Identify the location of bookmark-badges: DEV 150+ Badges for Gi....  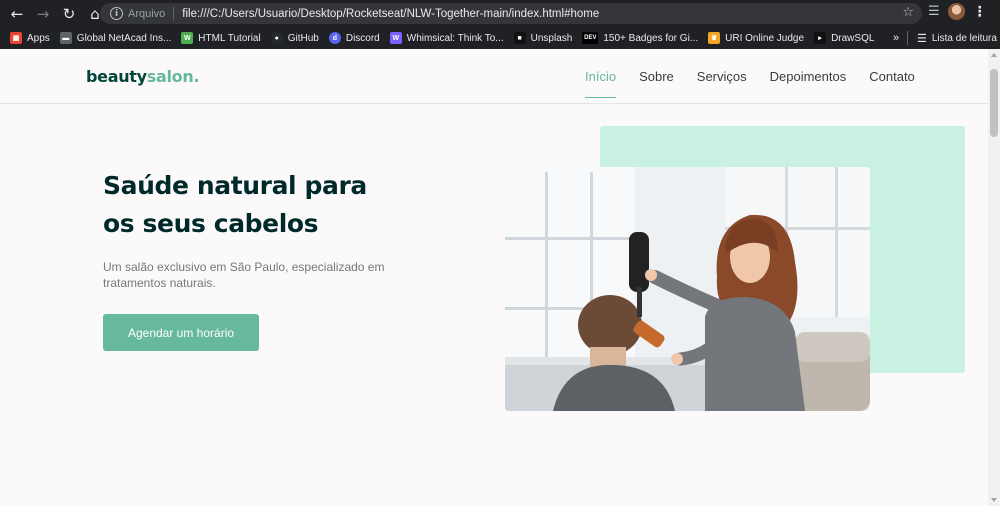
(640, 38).